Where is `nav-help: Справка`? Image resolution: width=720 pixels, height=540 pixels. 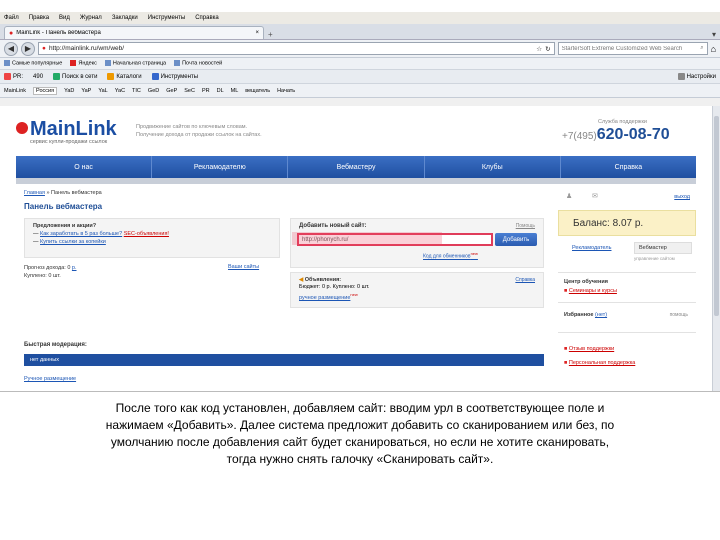
nav-help: Справка is located at coordinates (628, 167).